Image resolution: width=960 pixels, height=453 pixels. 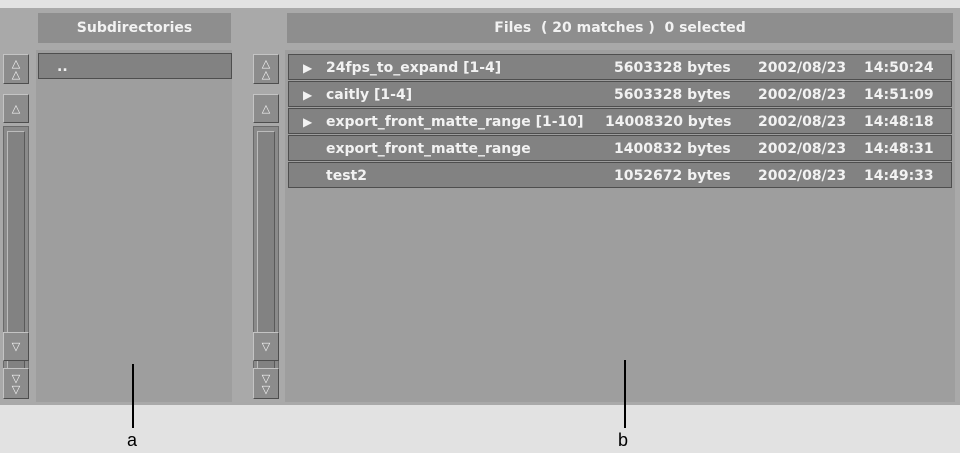 What do you see at coordinates (899, 176) in the screenshot?
I see `file-time: 14:49:33` at bounding box center [899, 176].